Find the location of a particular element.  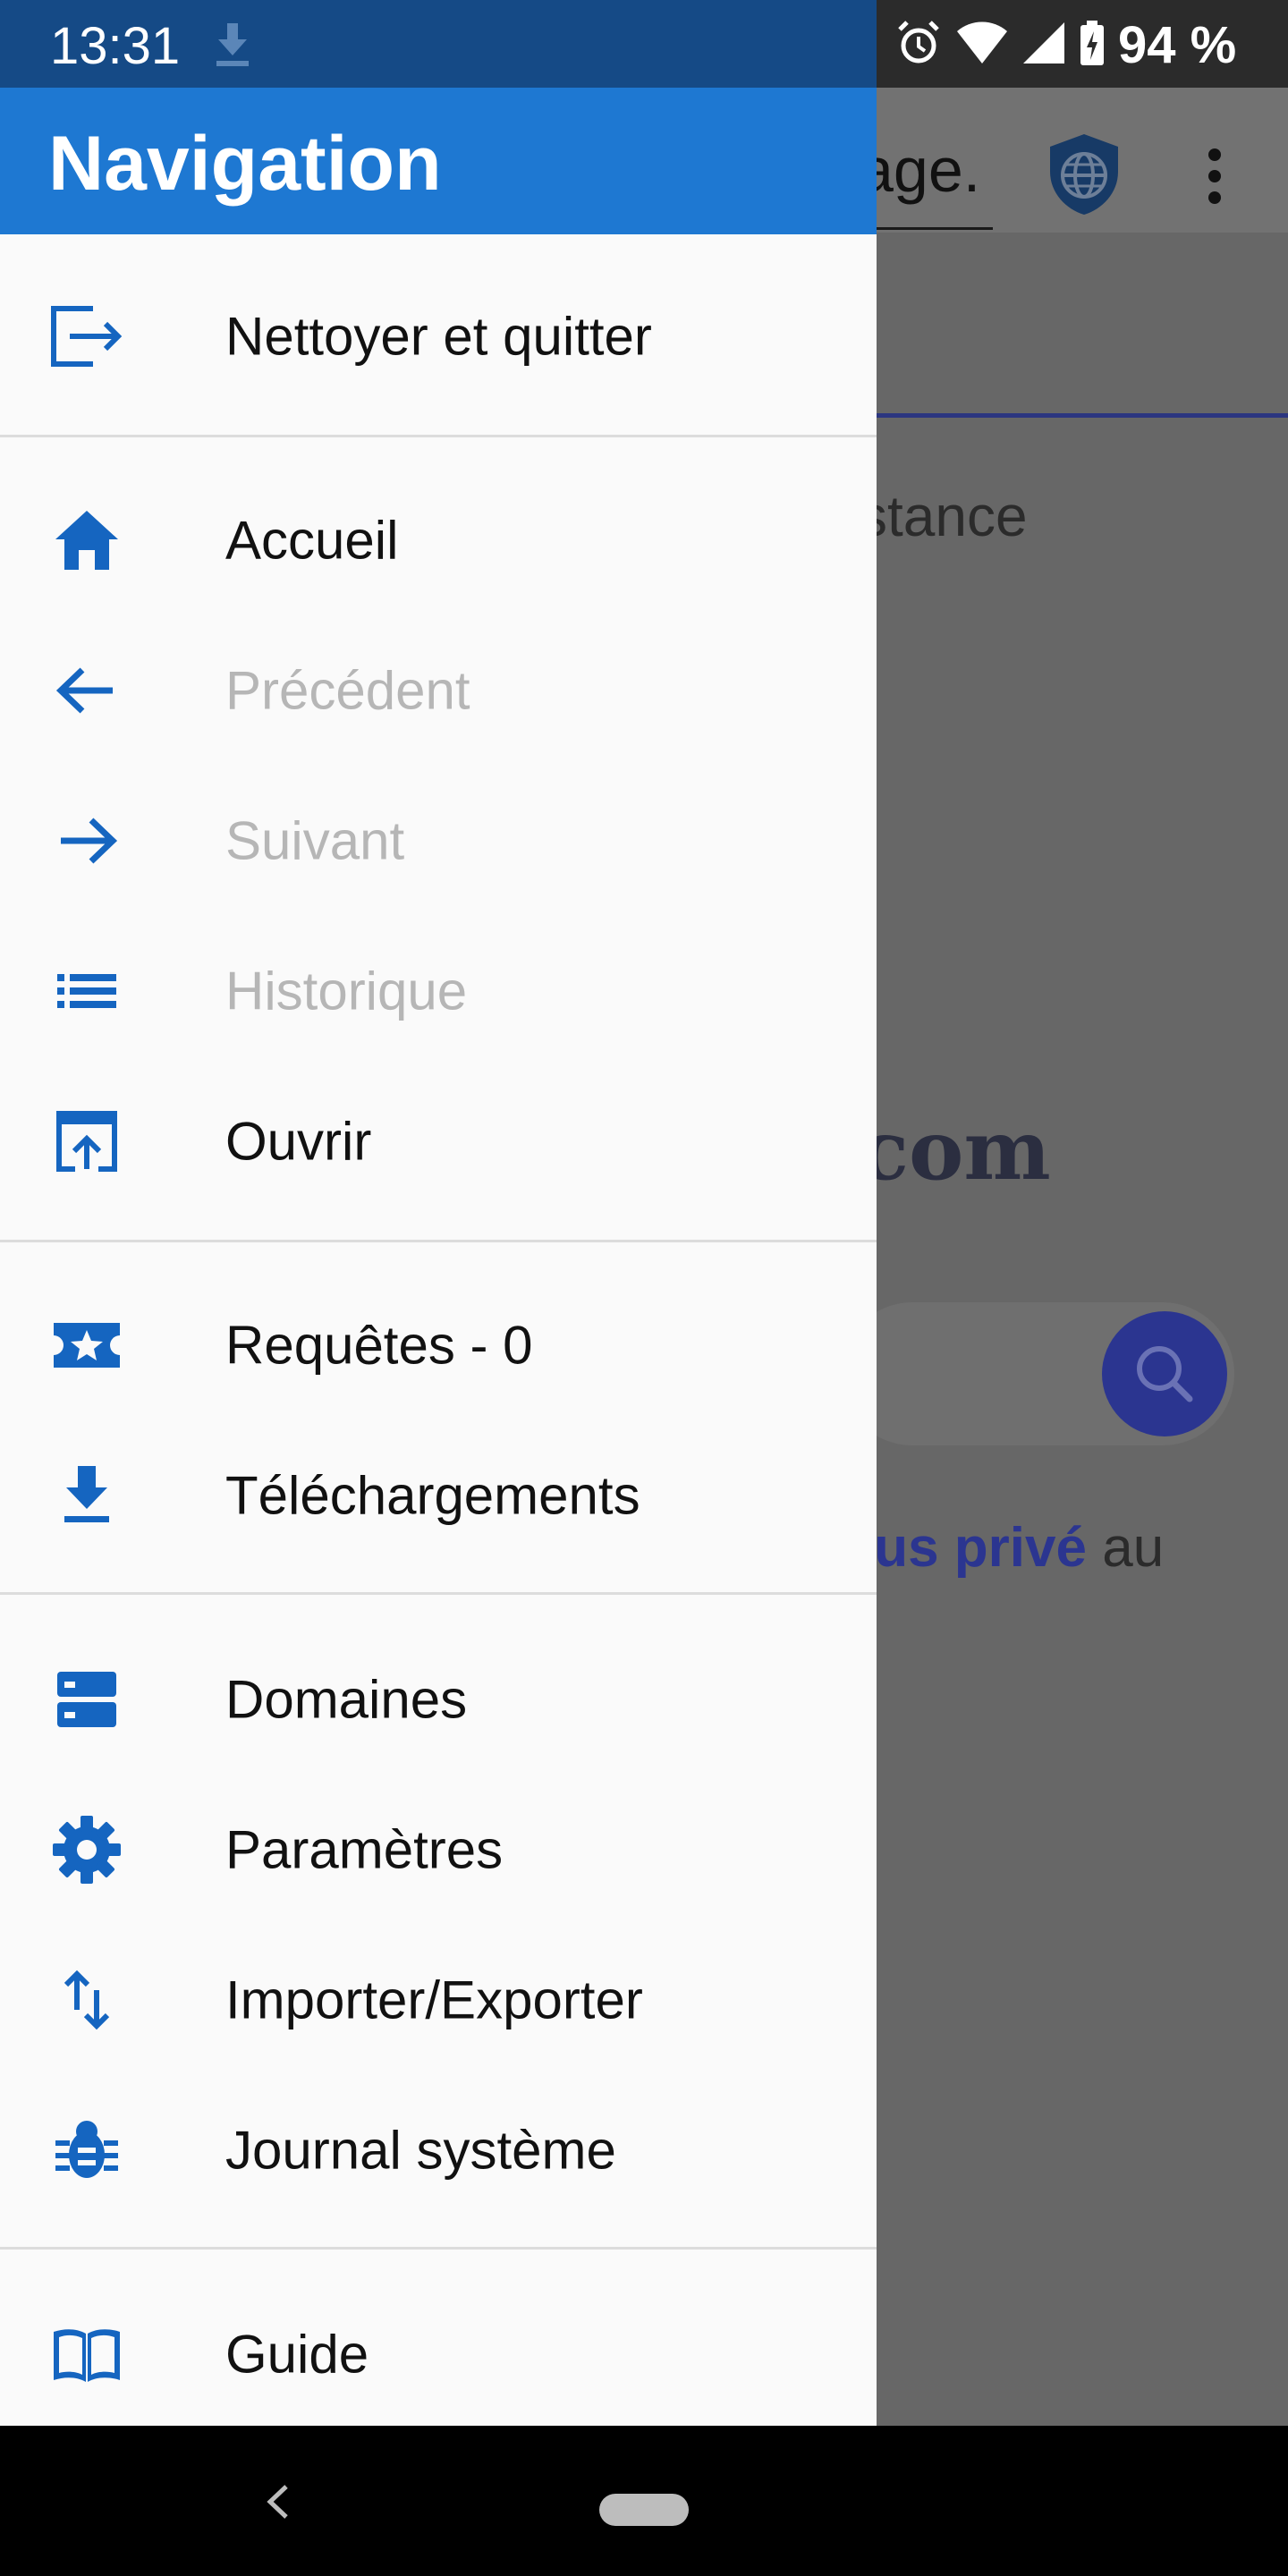

menu-label: Accueil is located at coordinates (312, 540).